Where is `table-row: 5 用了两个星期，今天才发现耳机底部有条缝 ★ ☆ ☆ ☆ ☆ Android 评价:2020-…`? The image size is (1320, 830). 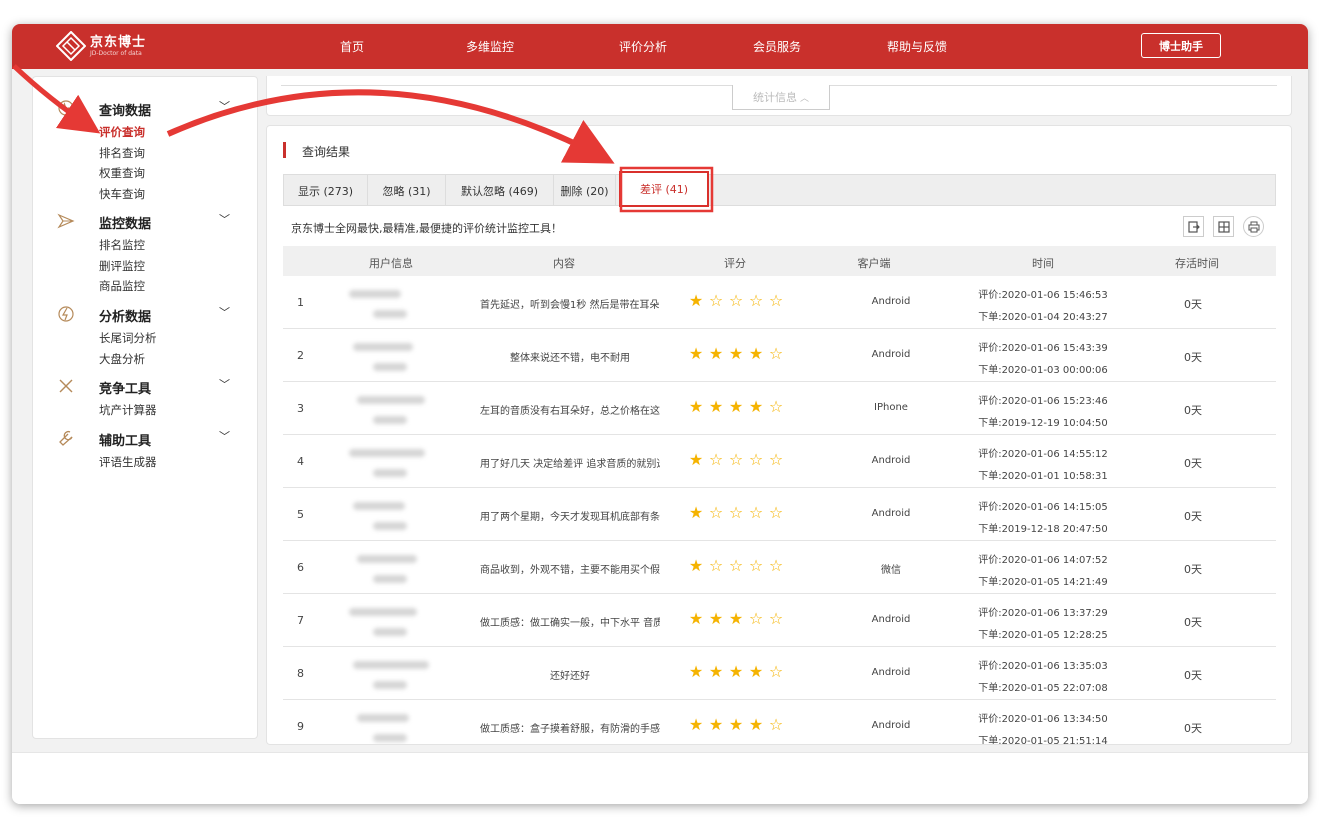
table-row: 5 用了两个星期，今天才发现耳机底部有条缝 ★ ☆ ☆ ☆ ☆ Android 评价:2020-… is located at coordinates (779, 514).